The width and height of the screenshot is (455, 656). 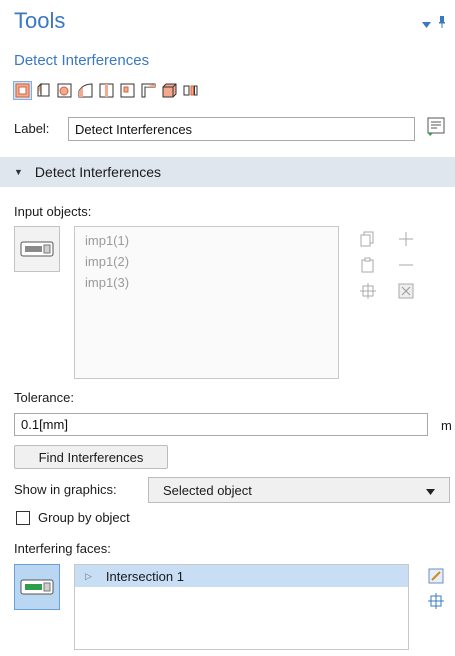 I want to click on list-item: imp1(1), so click(x=206, y=240).